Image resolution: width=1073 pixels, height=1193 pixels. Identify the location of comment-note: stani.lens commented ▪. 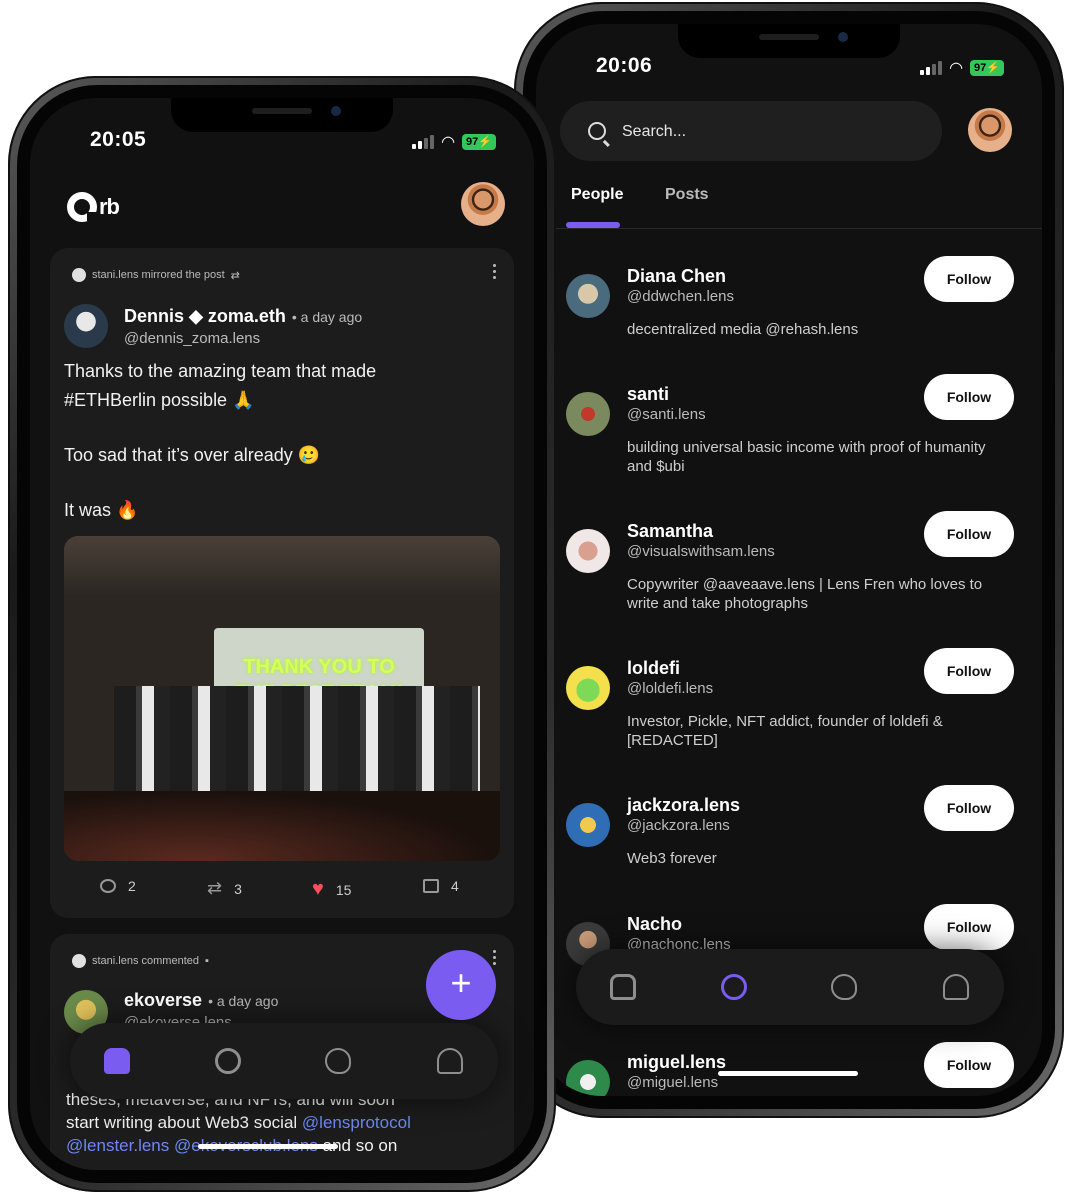
(140, 961).